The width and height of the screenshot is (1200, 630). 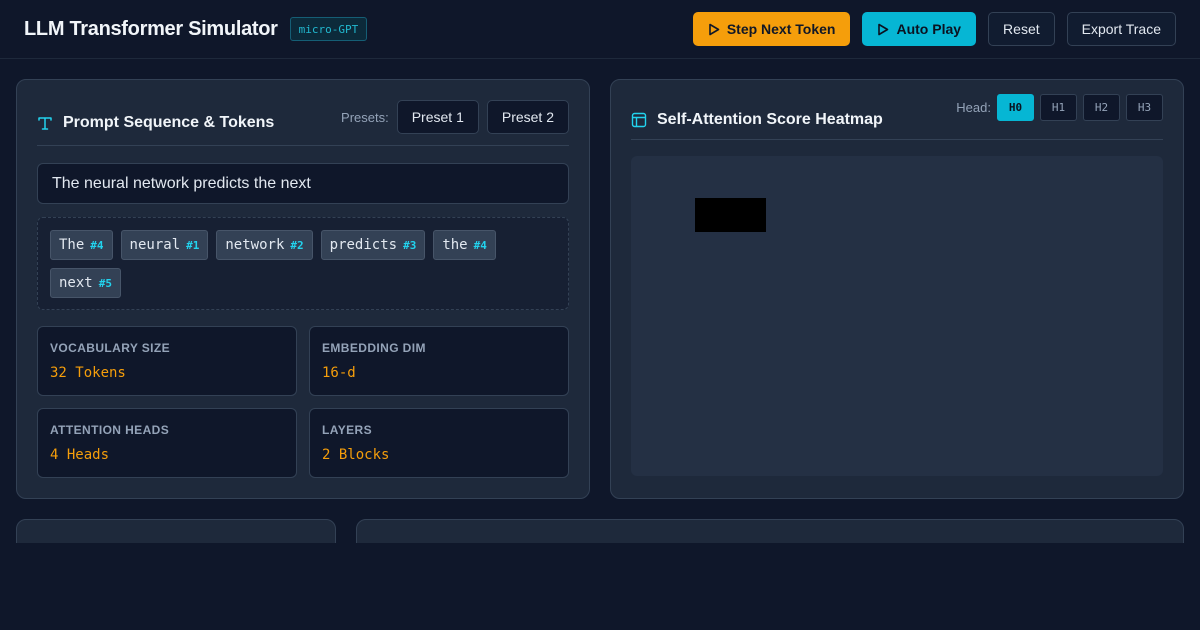 What do you see at coordinates (600, 586) in the screenshot?
I see `page-background` at bounding box center [600, 586].